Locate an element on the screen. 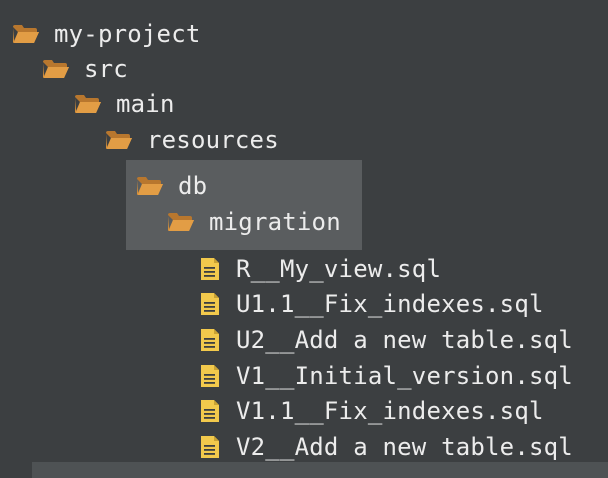 The height and width of the screenshot is (478, 608). tree-item-my-project: my-project is located at coordinates (106, 34).